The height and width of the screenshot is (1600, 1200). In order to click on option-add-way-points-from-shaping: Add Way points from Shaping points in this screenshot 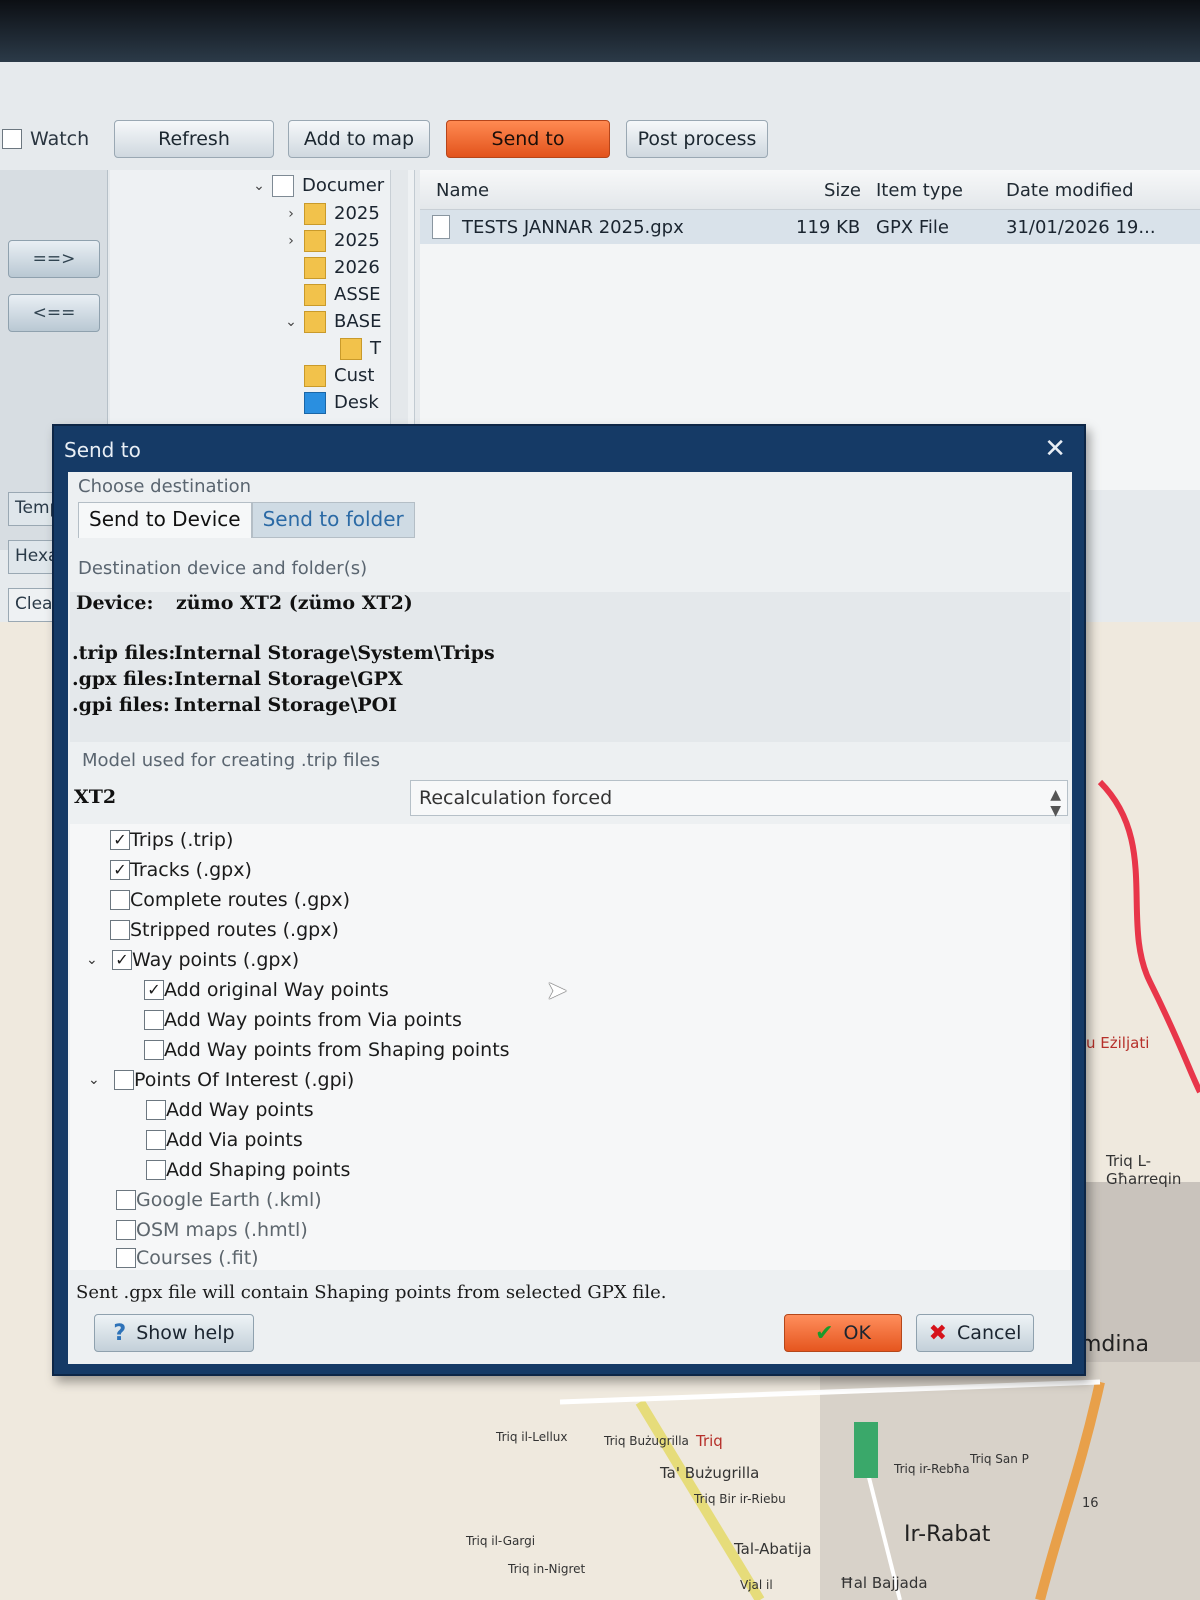, I will do `click(327, 1050)`.